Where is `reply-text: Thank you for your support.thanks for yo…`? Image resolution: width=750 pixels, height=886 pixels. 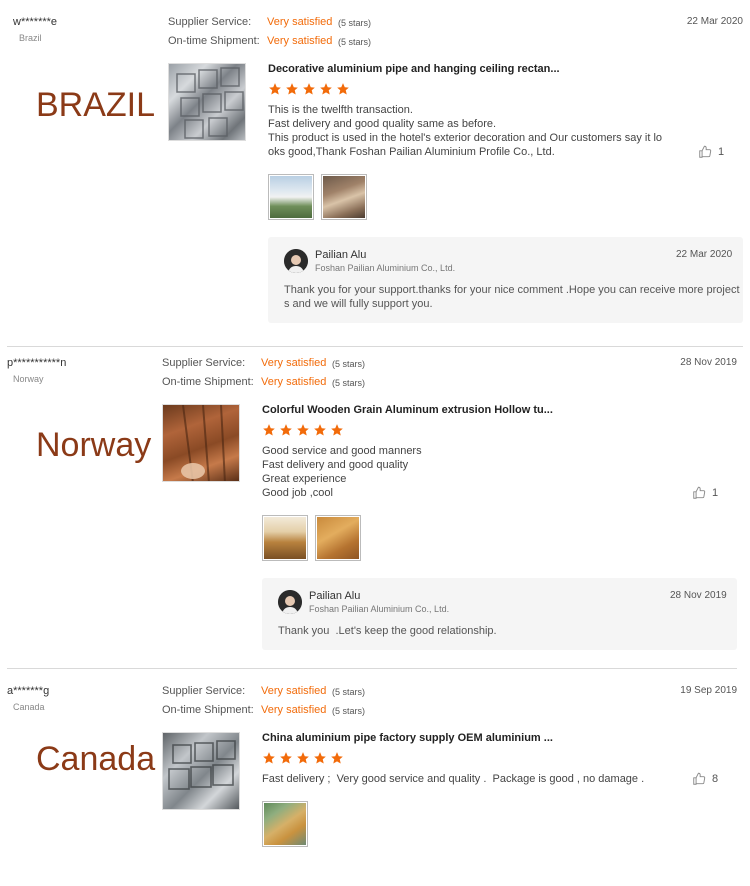 reply-text: Thank you for your support.thanks for yo… is located at coordinates (512, 297).